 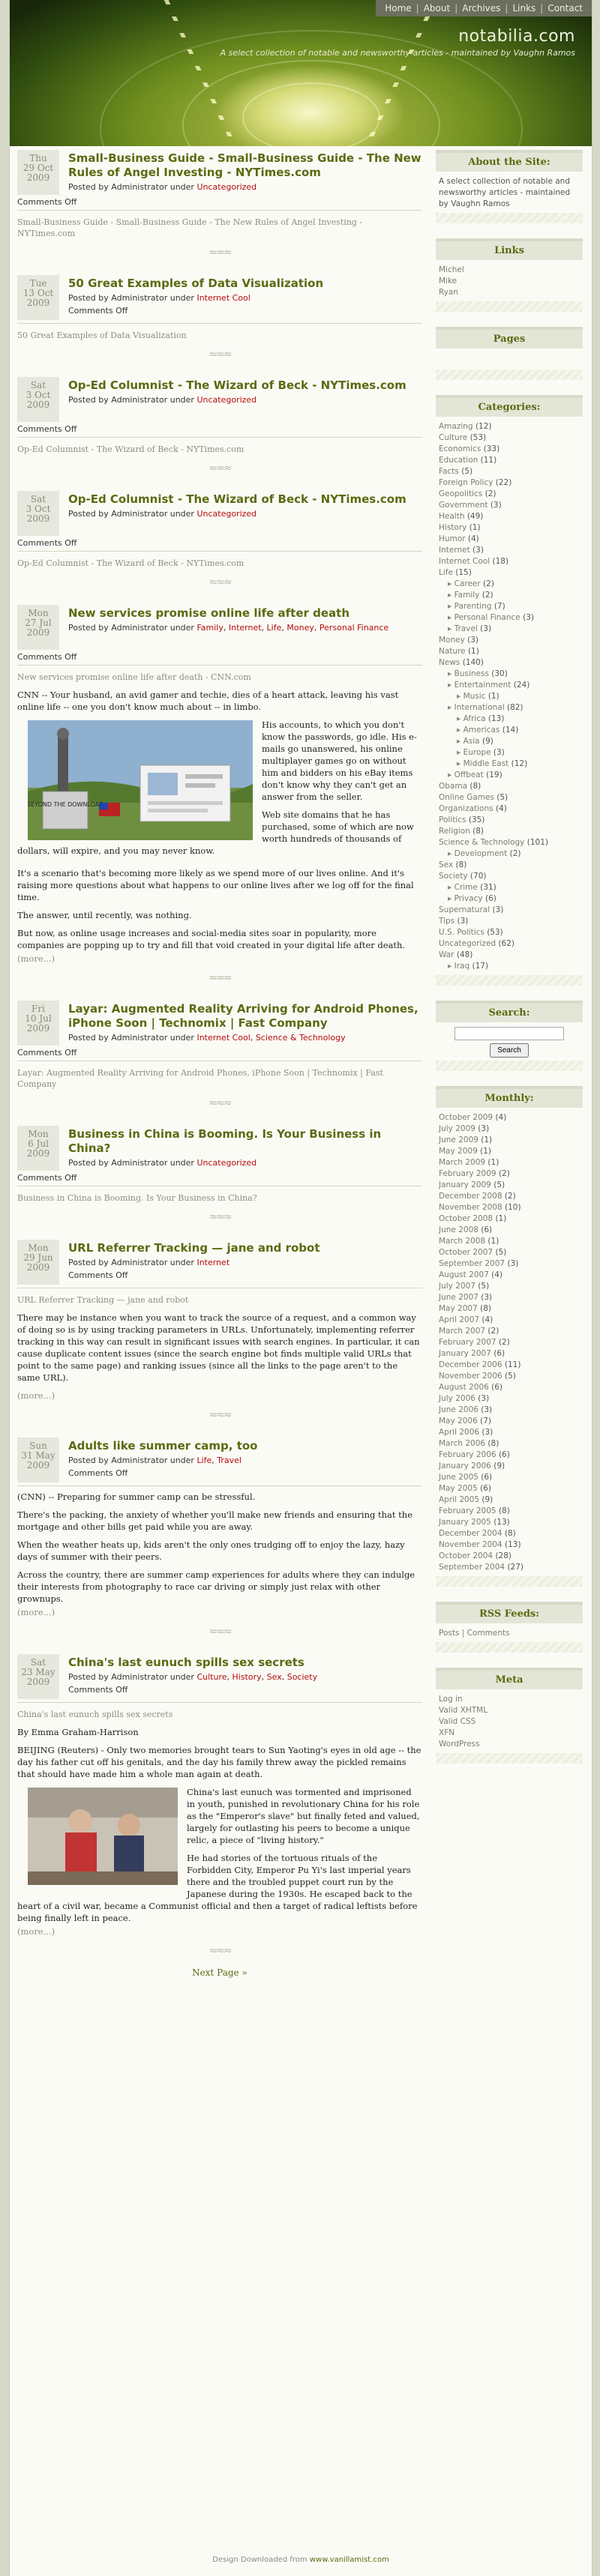 I want to click on category-link: Africa, so click(x=475, y=719).